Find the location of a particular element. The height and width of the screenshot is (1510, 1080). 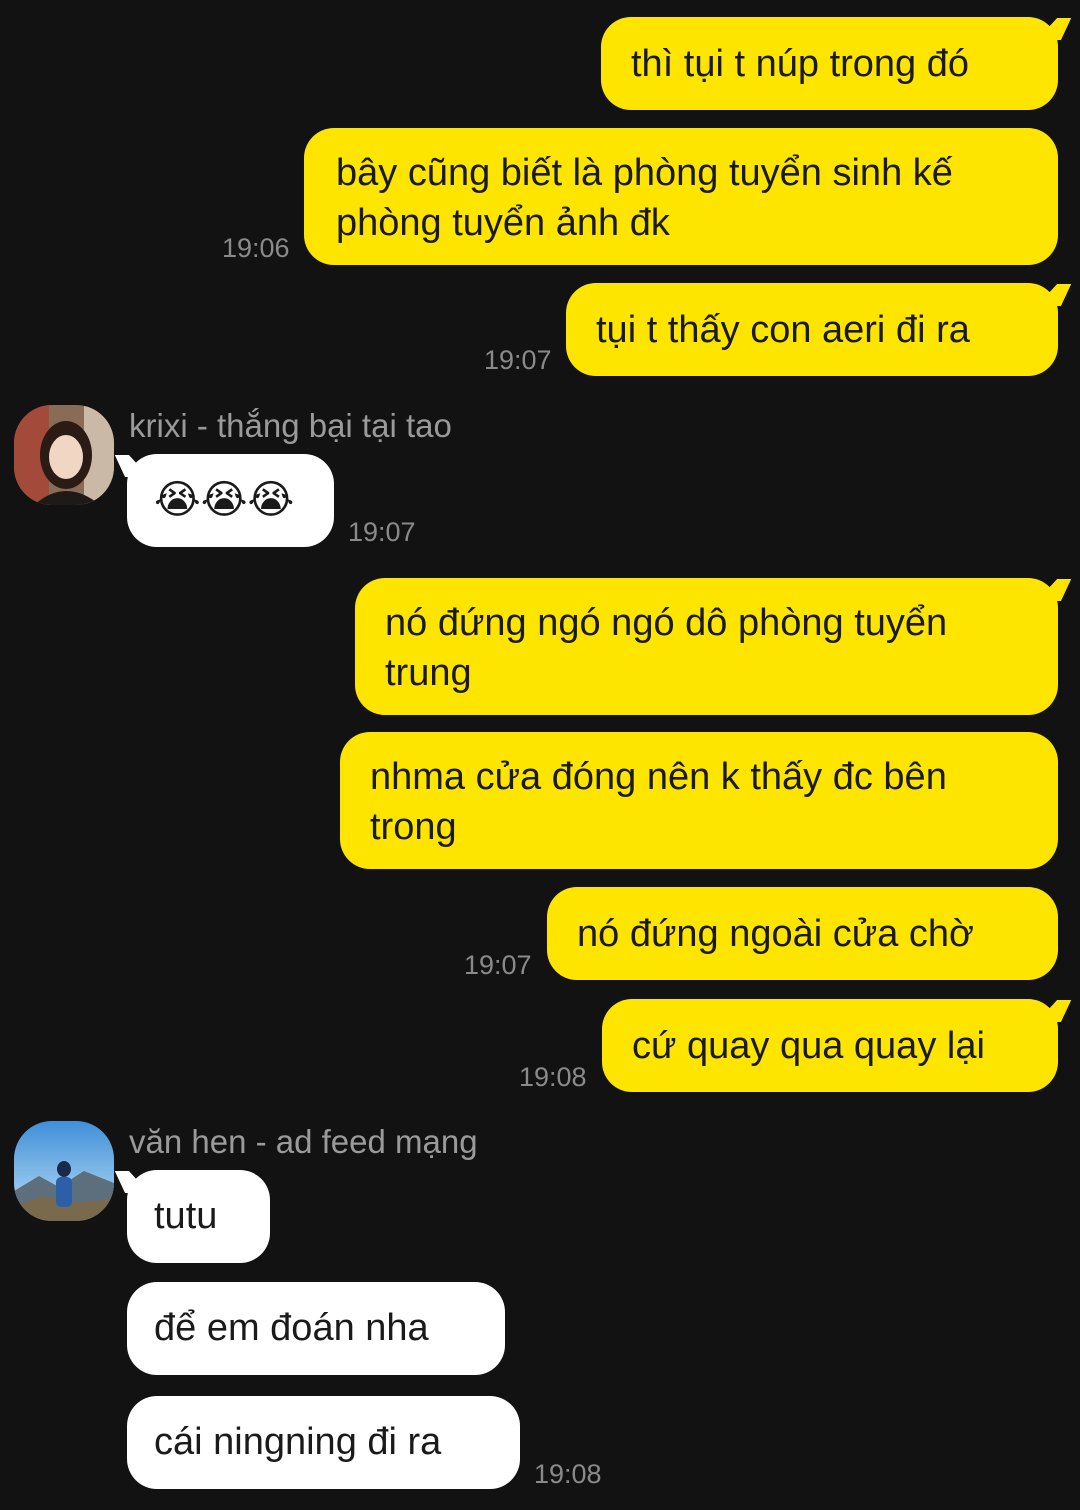

message-bubble-incoming: tutu is located at coordinates (198, 1216).